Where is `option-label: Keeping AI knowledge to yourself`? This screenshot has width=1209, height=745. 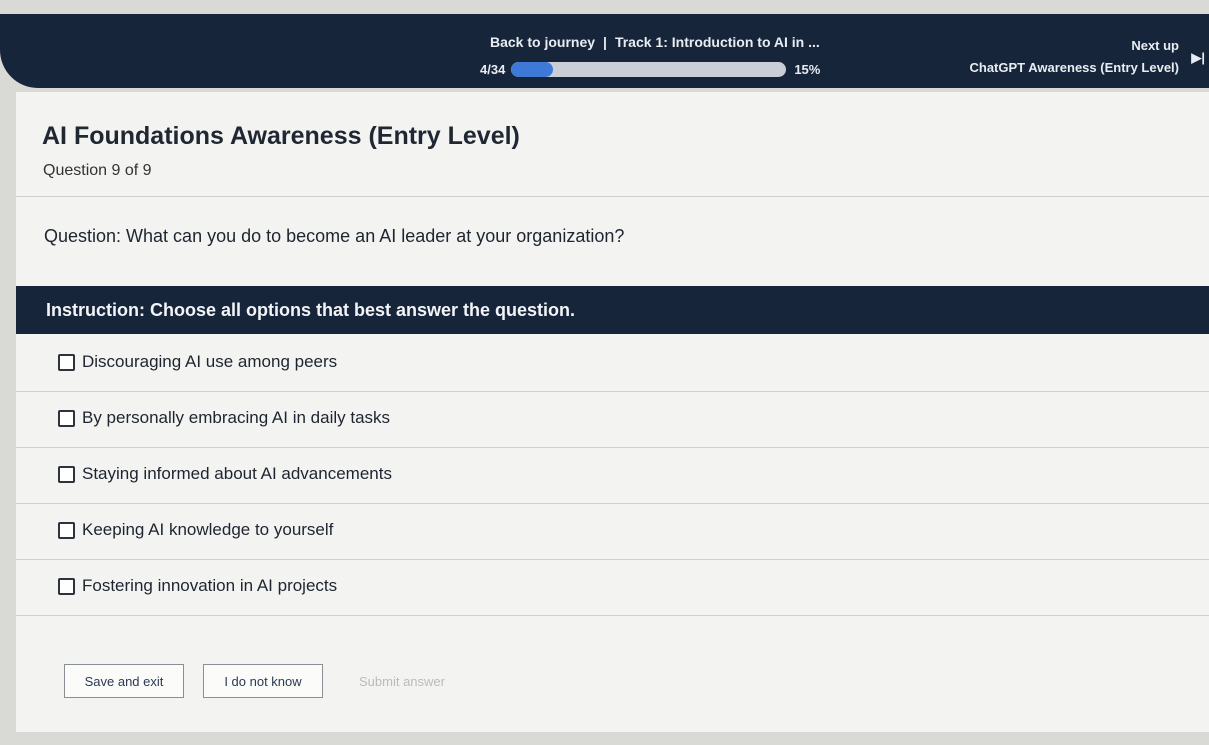 option-label: Keeping AI knowledge to yourself is located at coordinates (208, 529).